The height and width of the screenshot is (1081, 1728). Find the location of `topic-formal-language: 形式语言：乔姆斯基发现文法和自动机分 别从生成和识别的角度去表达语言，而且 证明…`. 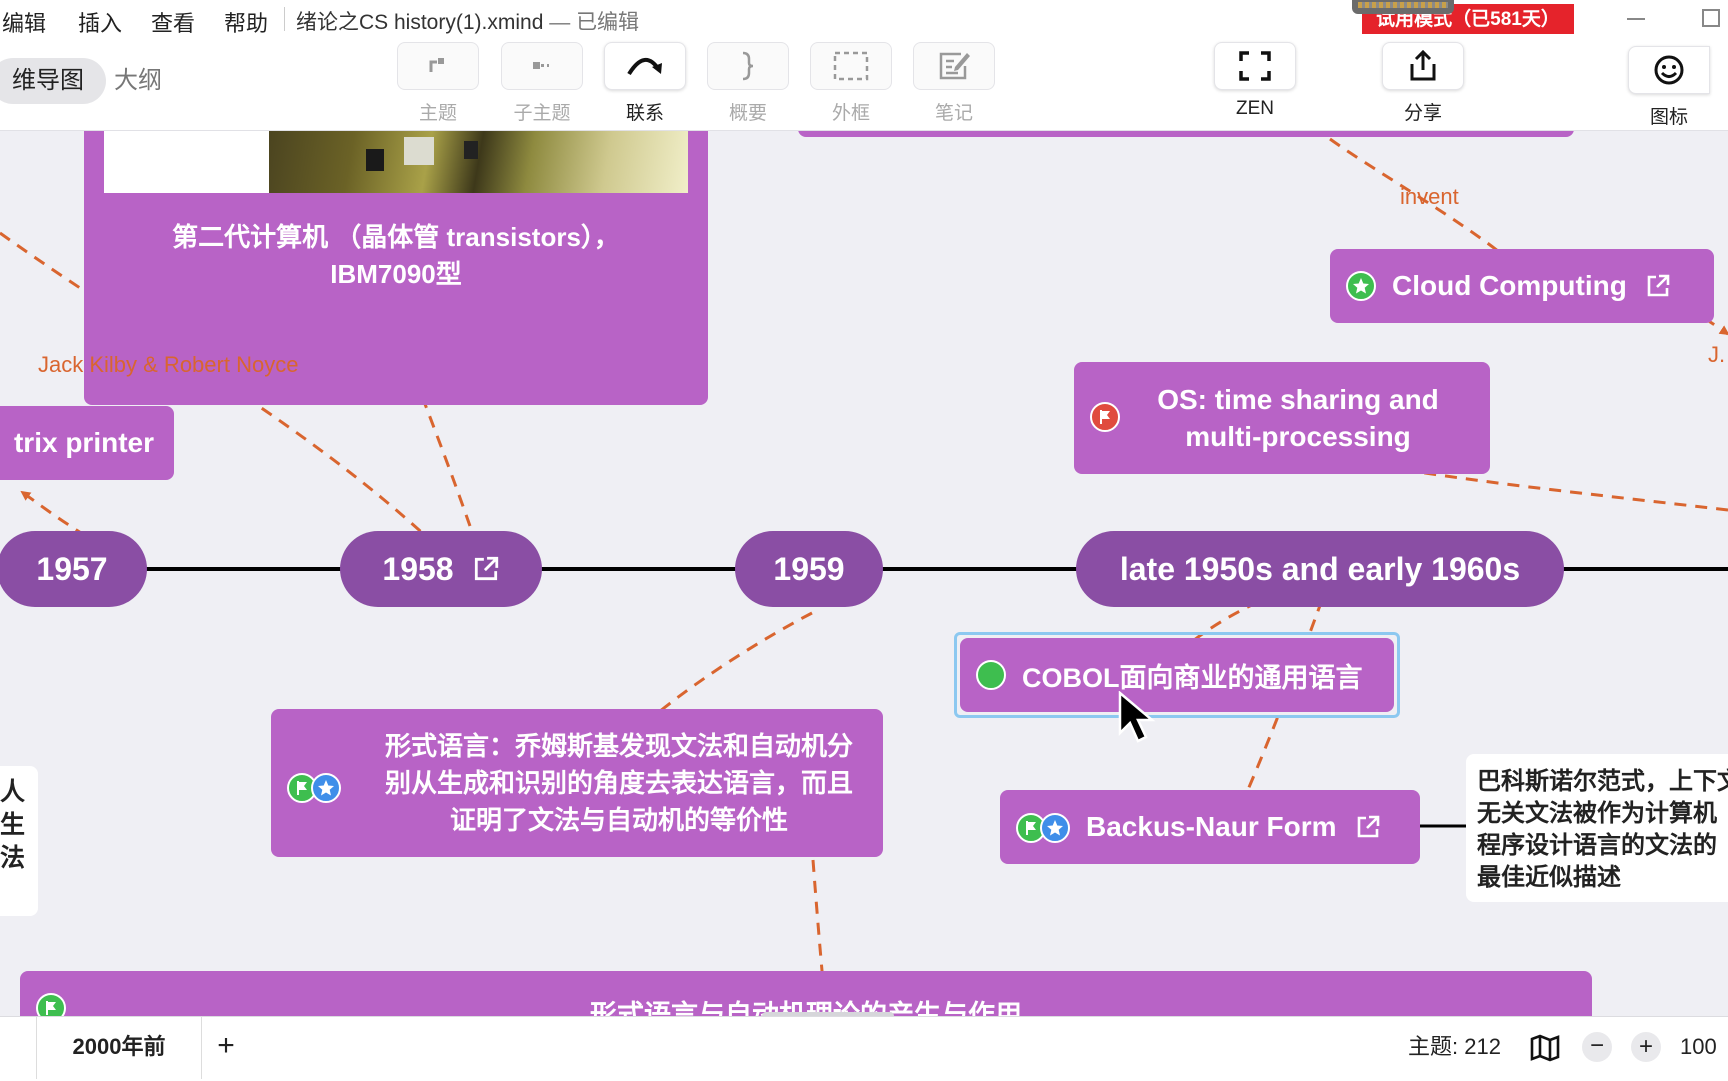

topic-formal-language: 形式语言：乔姆斯基发现文法和自动机分 别从生成和识别的角度去表达语言，而且 证明… is located at coordinates (577, 783).